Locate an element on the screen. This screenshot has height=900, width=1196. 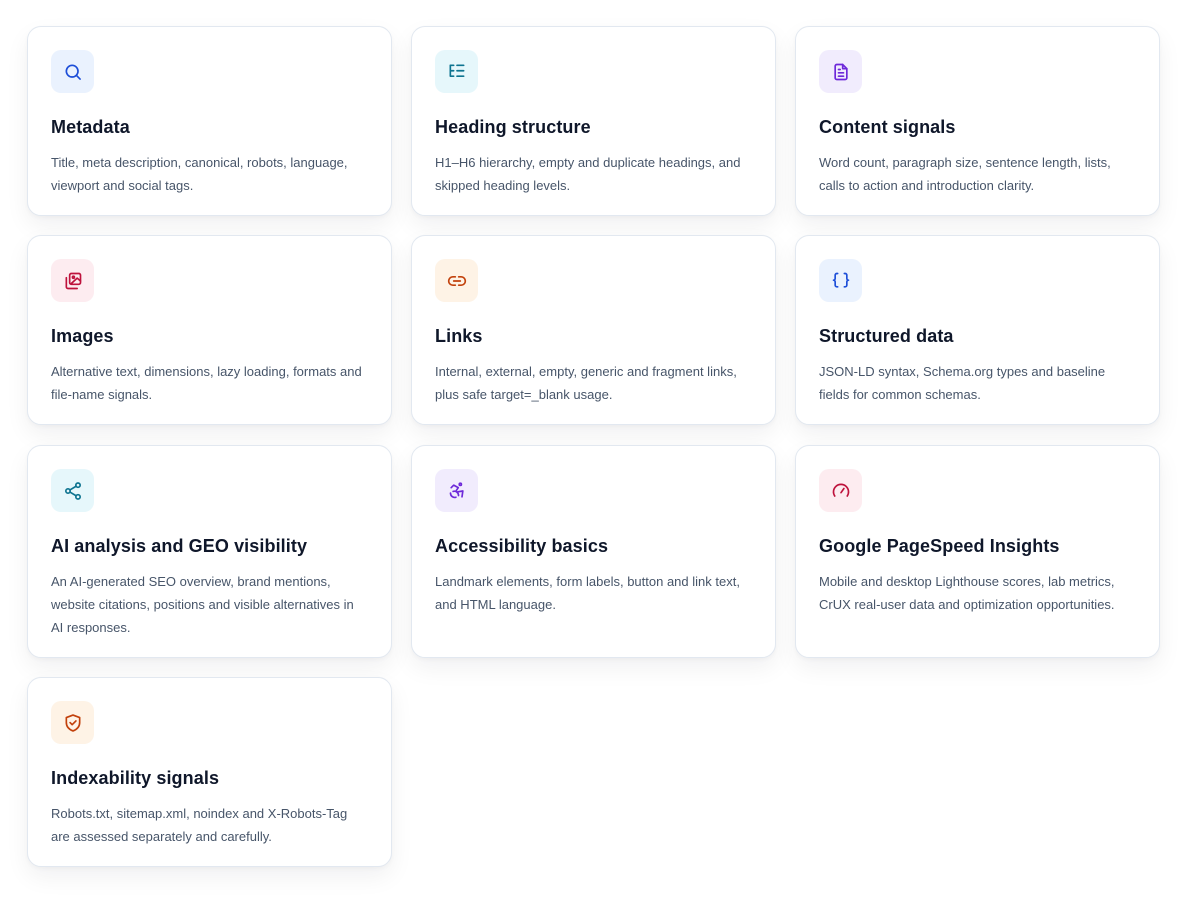
accessibility-icon is located at coordinates (456, 490).